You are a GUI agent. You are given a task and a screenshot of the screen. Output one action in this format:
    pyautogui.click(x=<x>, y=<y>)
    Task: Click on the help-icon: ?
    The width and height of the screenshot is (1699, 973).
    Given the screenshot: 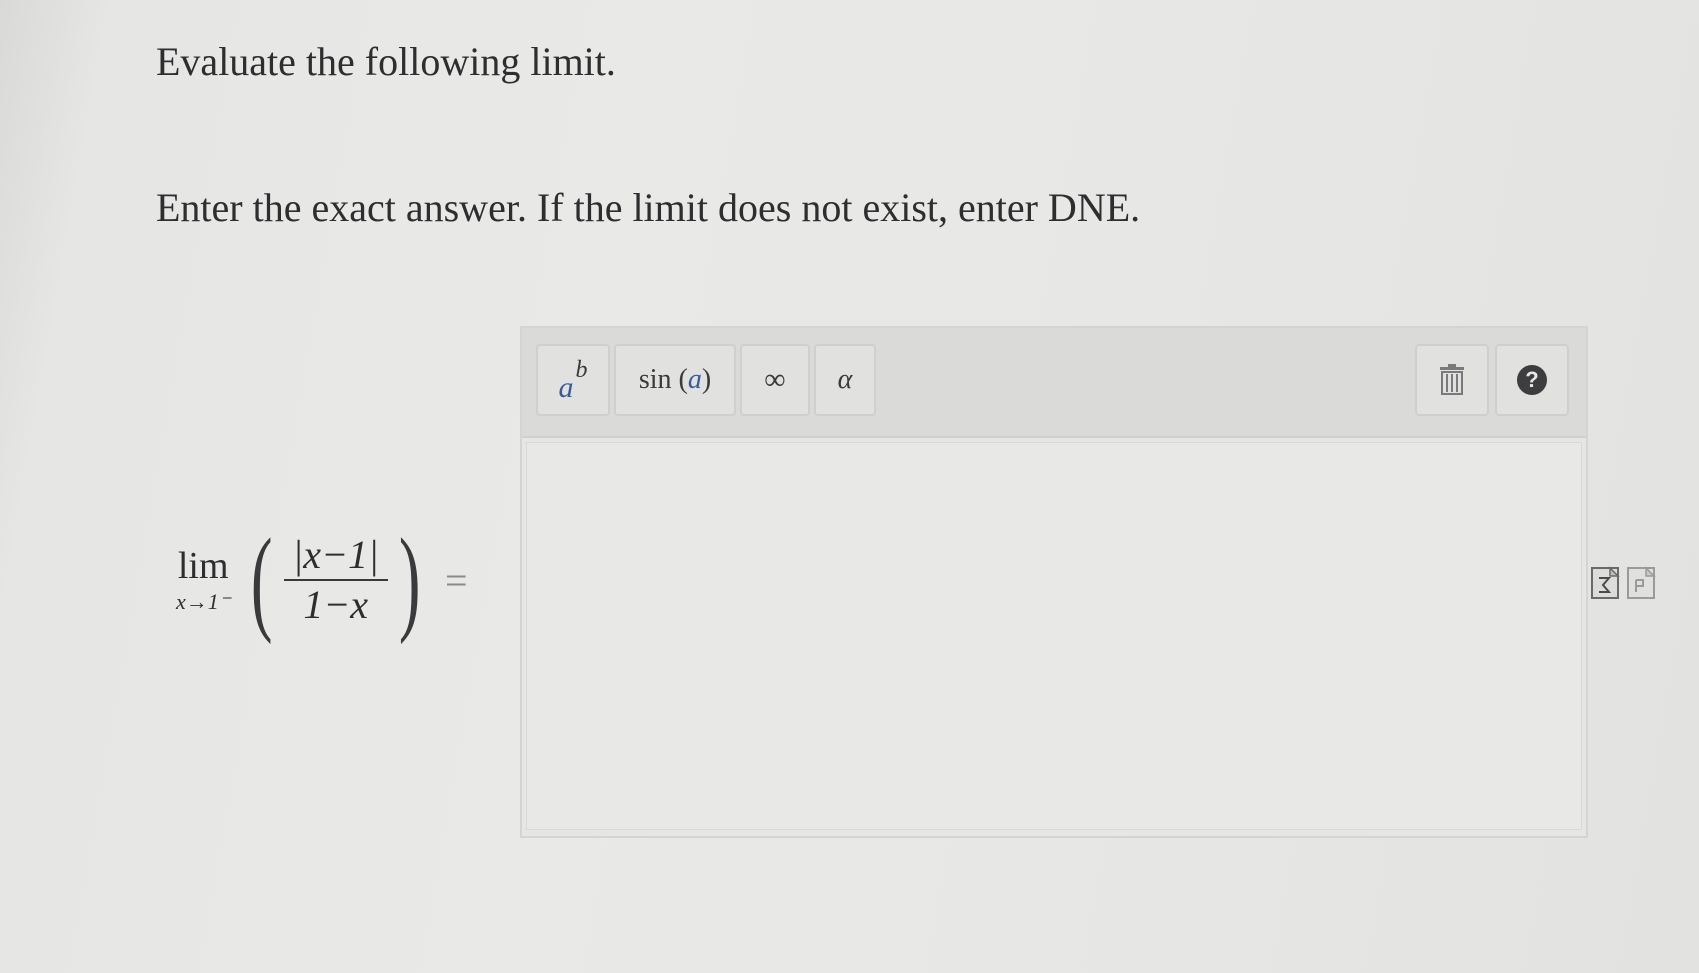 What is the action you would take?
    pyautogui.click(x=1532, y=380)
    